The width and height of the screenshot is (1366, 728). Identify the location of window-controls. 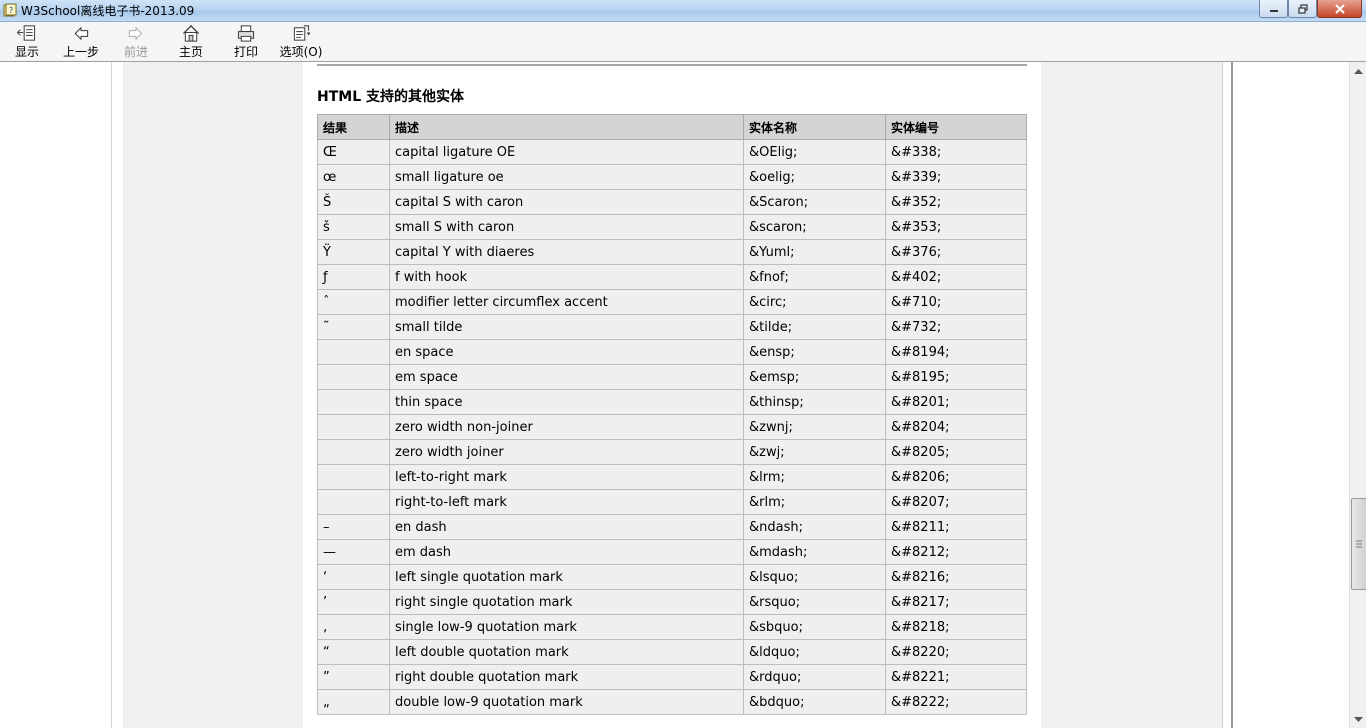
(1310, 9).